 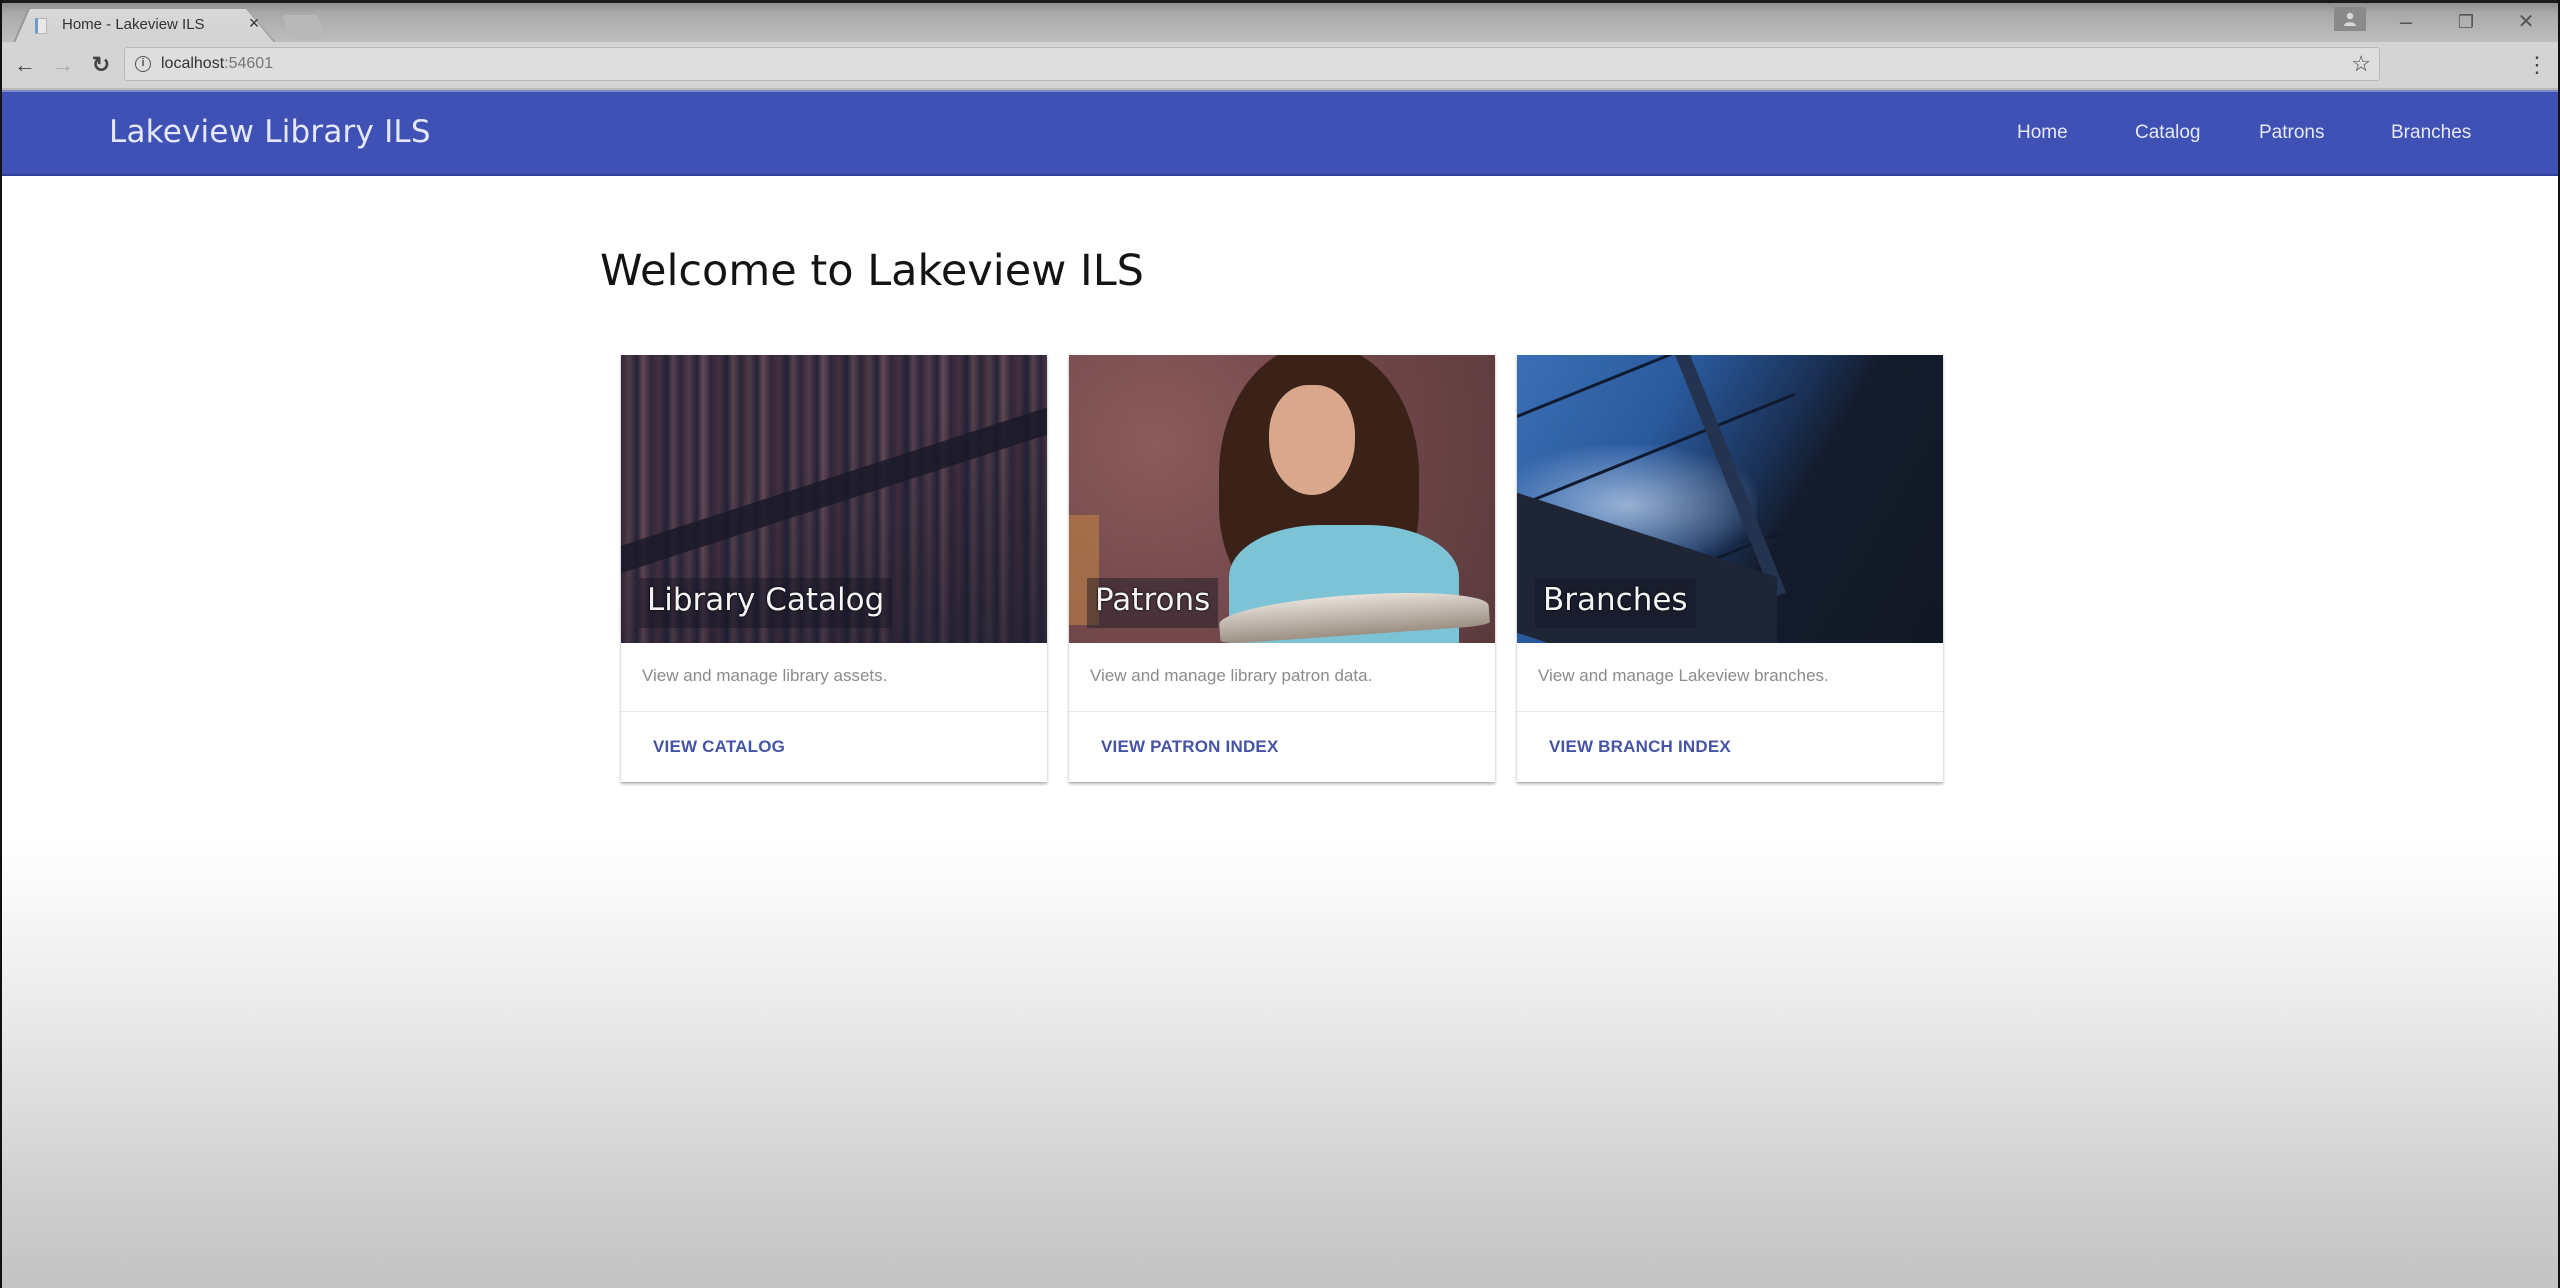 What do you see at coordinates (872, 271) in the screenshot?
I see `page-title: Welcome to Lakeview ILS` at bounding box center [872, 271].